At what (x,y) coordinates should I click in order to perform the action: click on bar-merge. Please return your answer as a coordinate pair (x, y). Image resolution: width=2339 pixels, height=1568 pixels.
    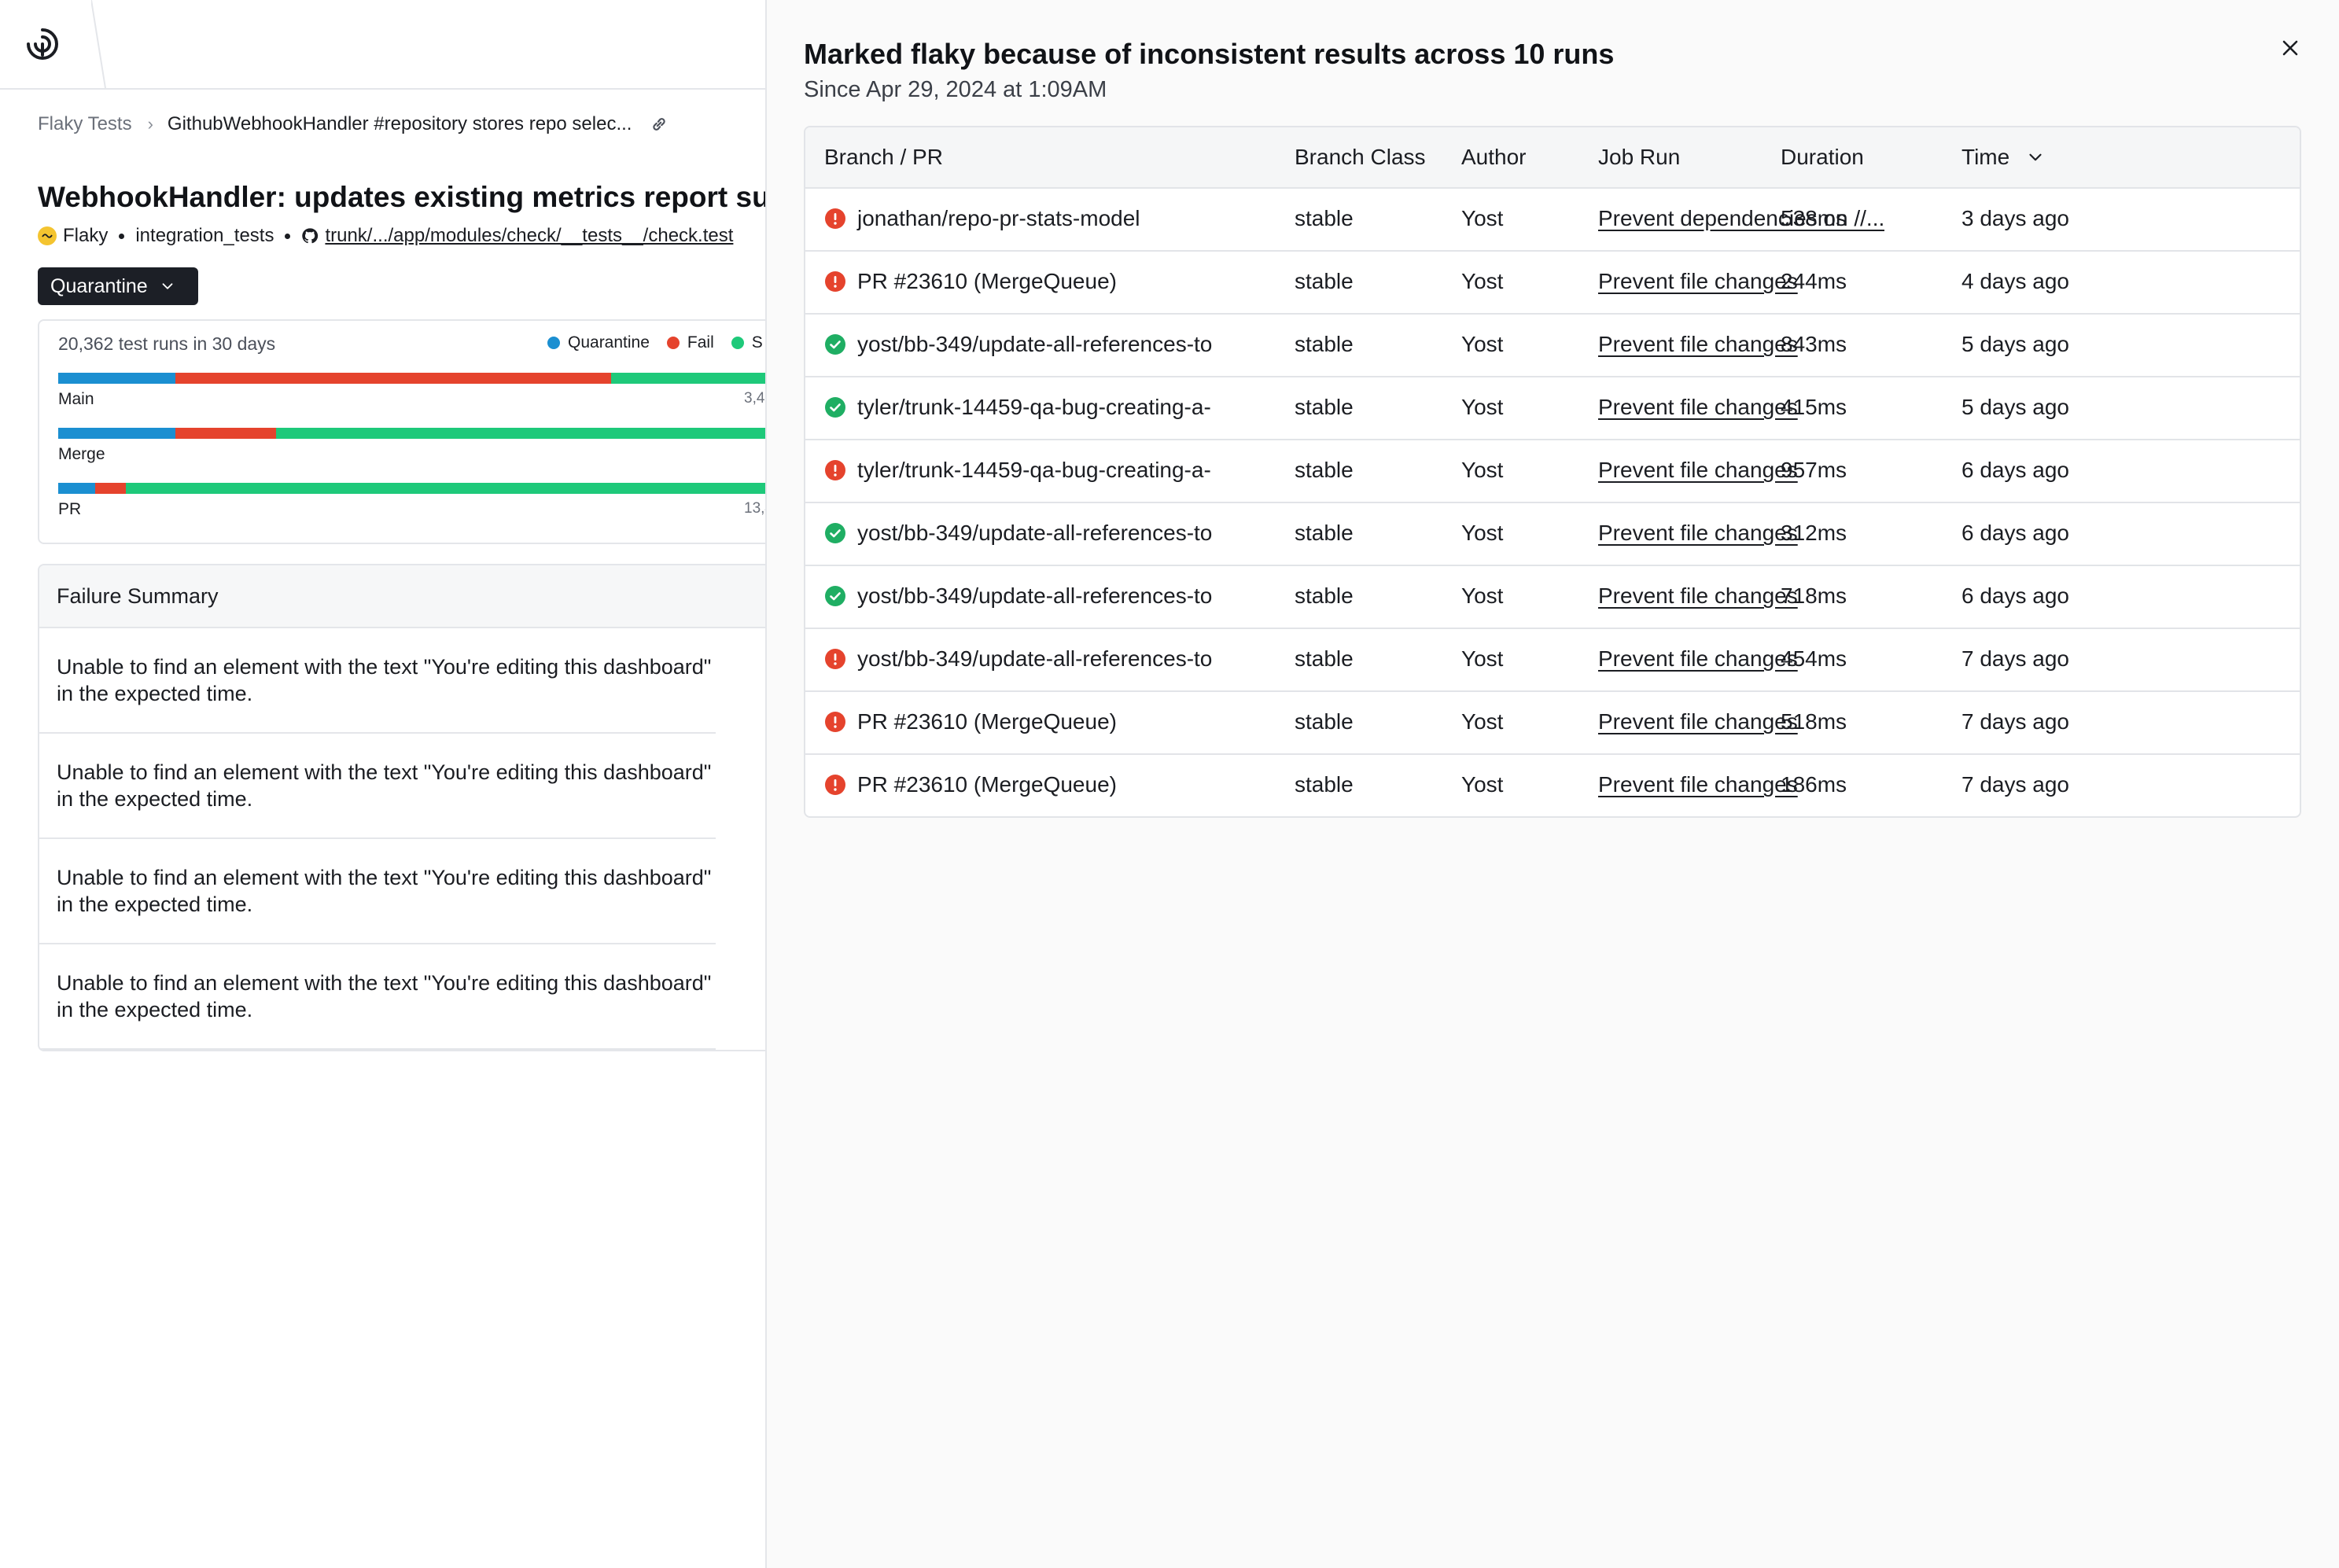
    Looking at the image, I should click on (412, 433).